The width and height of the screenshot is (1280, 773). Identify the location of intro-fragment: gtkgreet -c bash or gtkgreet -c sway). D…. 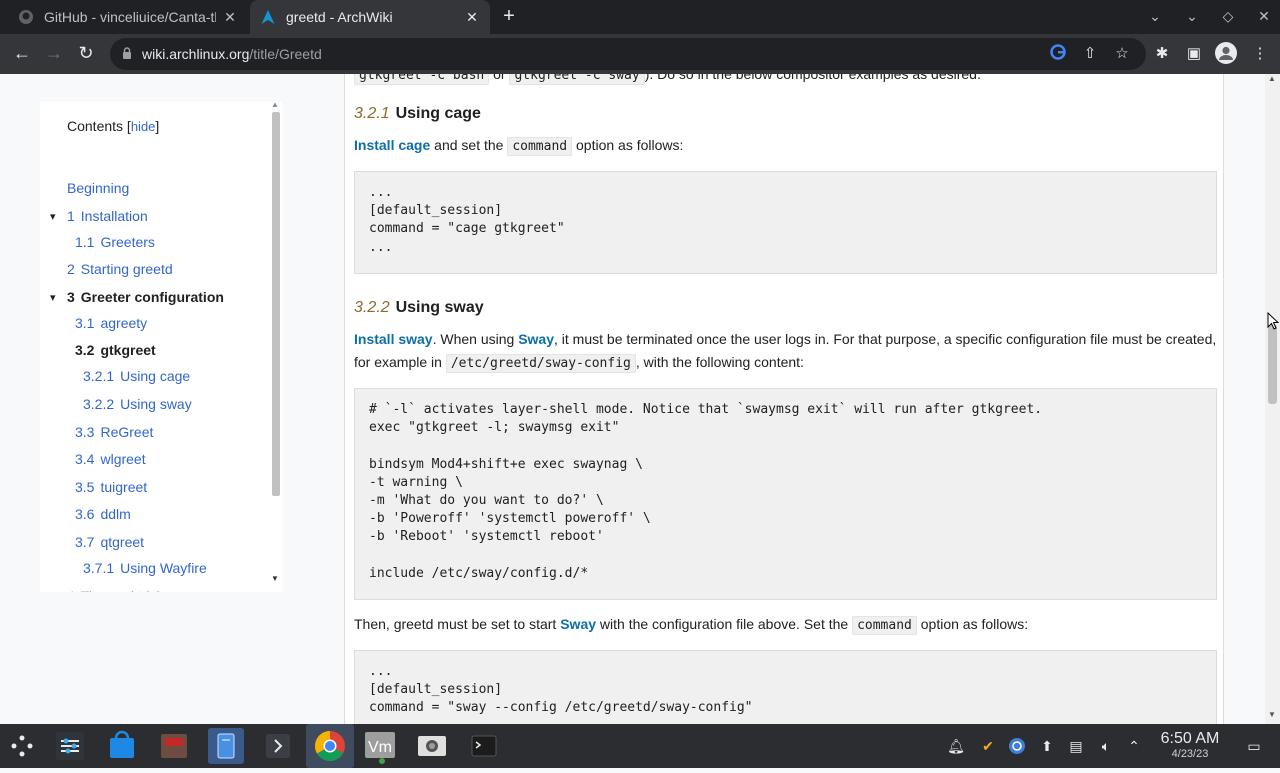
(667, 79).